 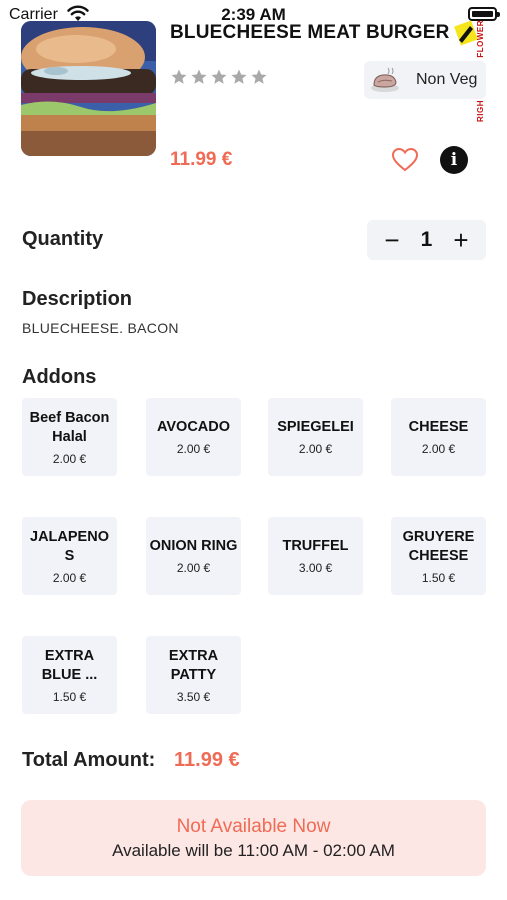 What do you see at coordinates (405, 160) in the screenshot?
I see `heart-icon` at bounding box center [405, 160].